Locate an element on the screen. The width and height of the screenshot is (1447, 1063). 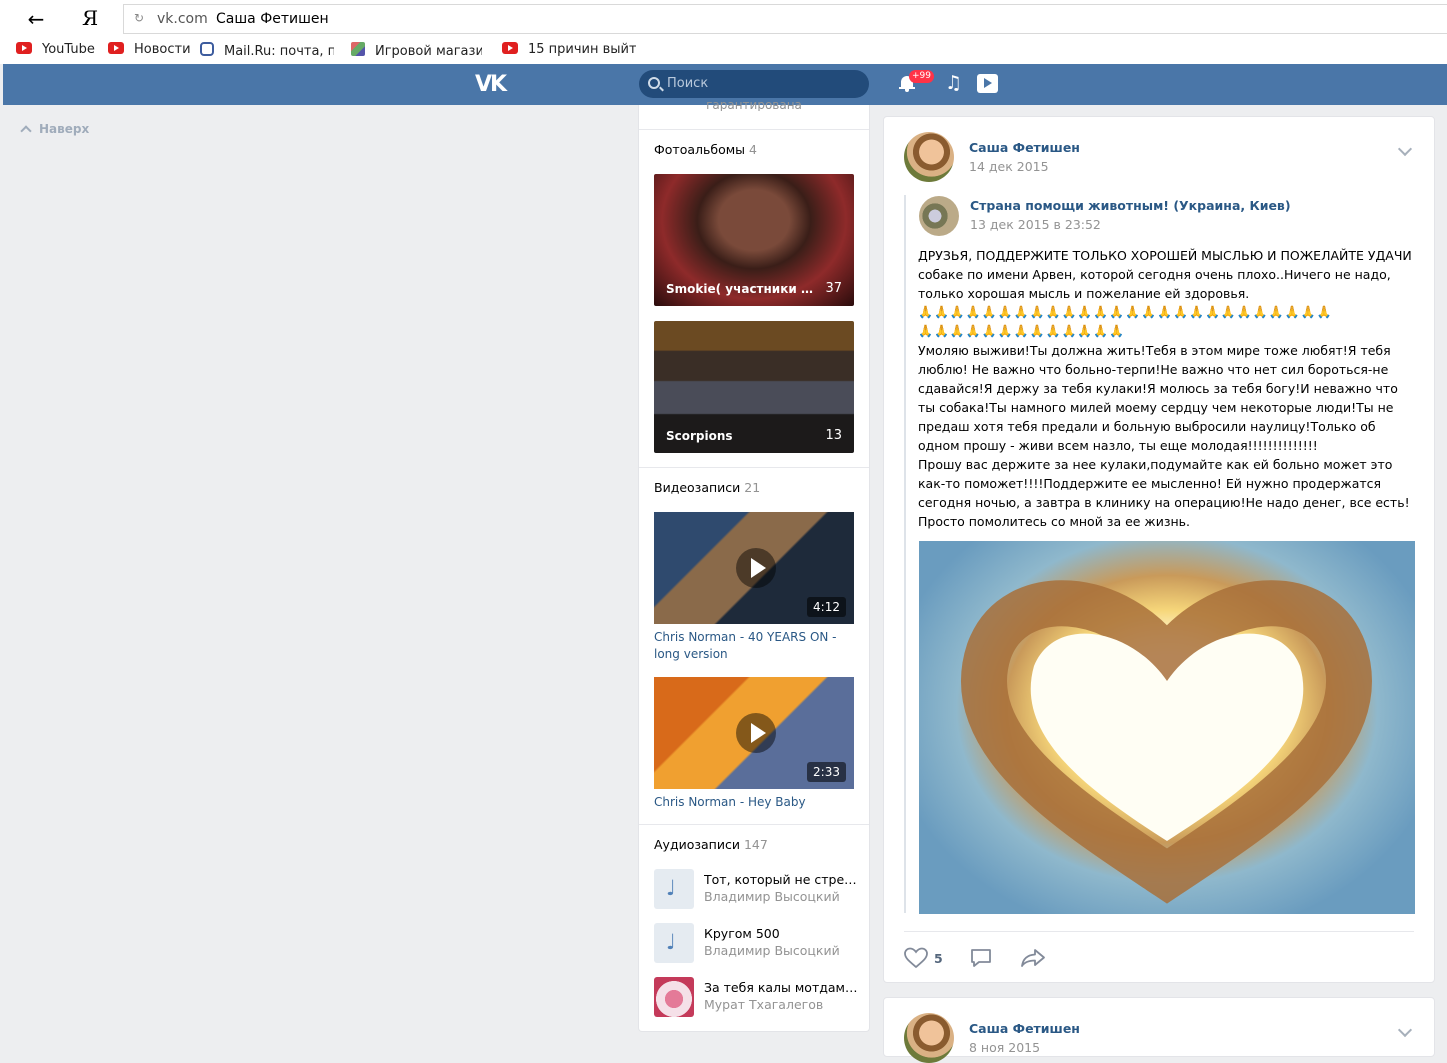
chevron-up-icon is located at coordinates (26, 131).